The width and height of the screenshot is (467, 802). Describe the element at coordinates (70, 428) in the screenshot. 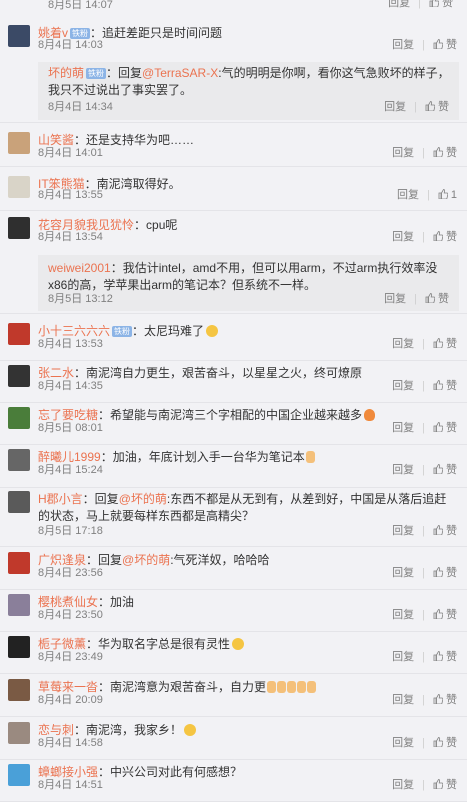

I see `comment-time: 8月5日 08:01` at that location.